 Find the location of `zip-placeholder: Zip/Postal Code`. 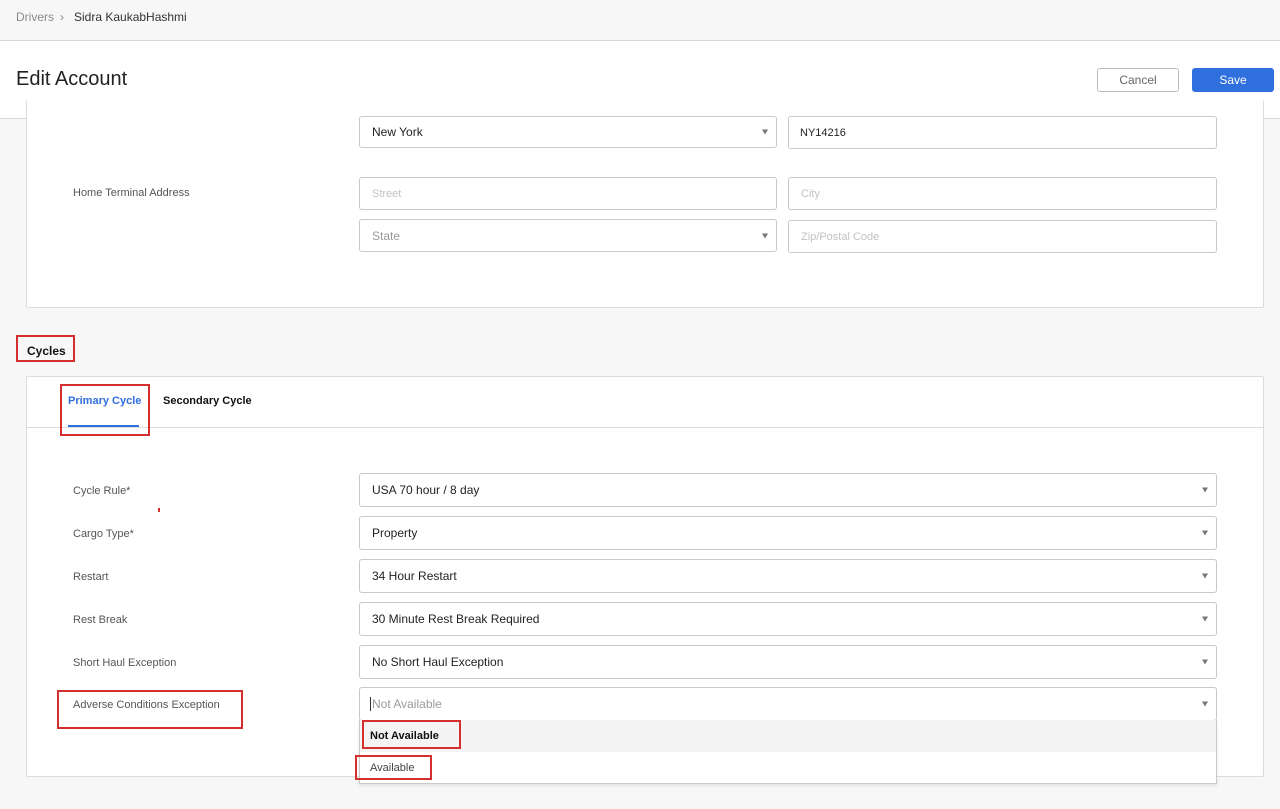

zip-placeholder: Zip/Postal Code is located at coordinates (840, 236).